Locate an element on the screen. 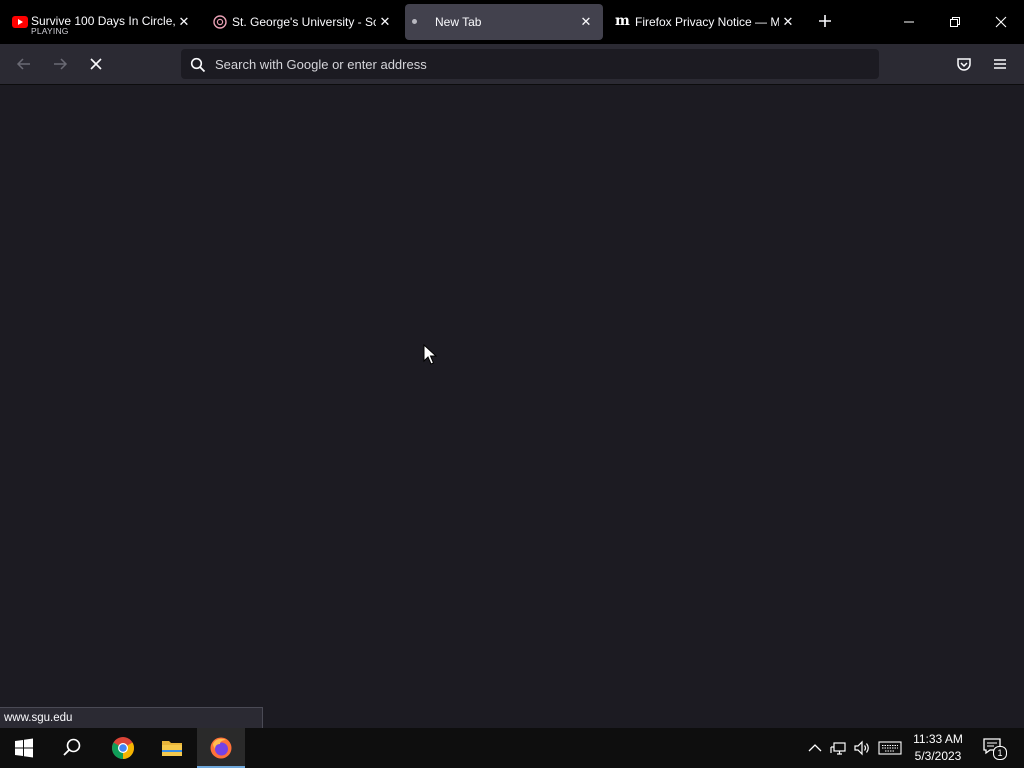 The width and height of the screenshot is (1024, 768). back-arrow-icon is located at coordinates (24, 64).